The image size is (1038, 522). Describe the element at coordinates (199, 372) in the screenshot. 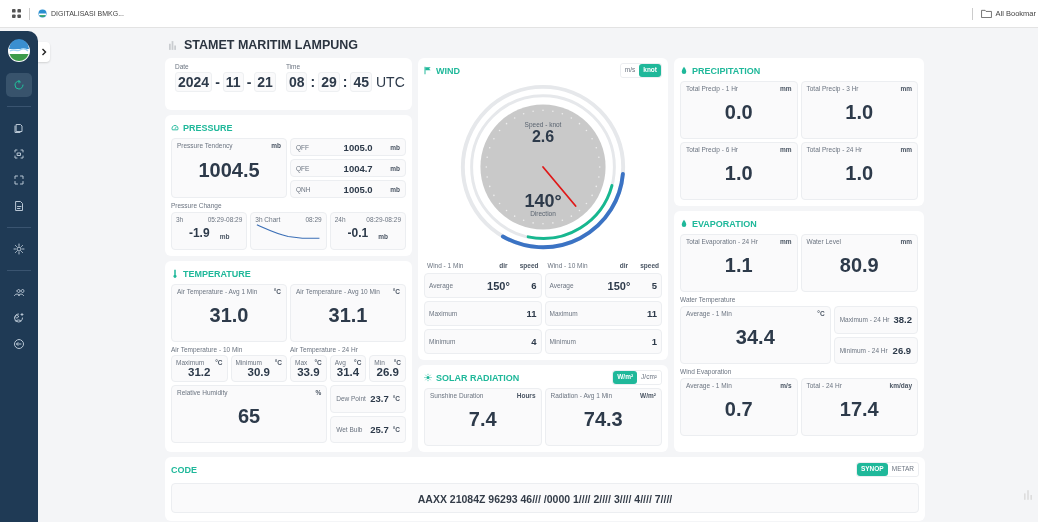

I see `stat-value: 31.2` at that location.